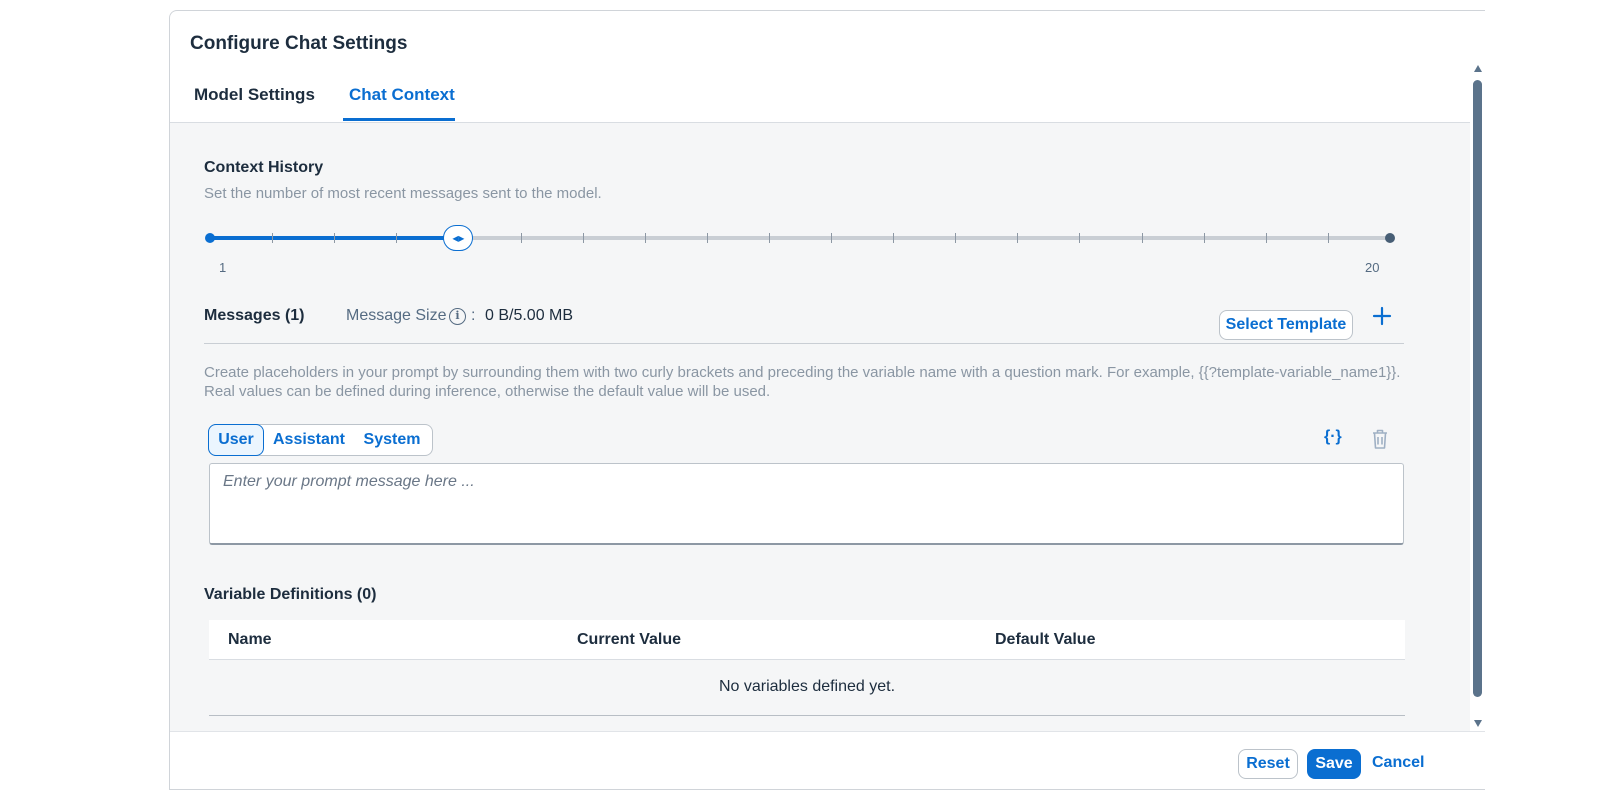 This screenshot has width=1600, height=799. What do you see at coordinates (299, 43) in the screenshot?
I see `dialog-title: Configure Chat Settings` at bounding box center [299, 43].